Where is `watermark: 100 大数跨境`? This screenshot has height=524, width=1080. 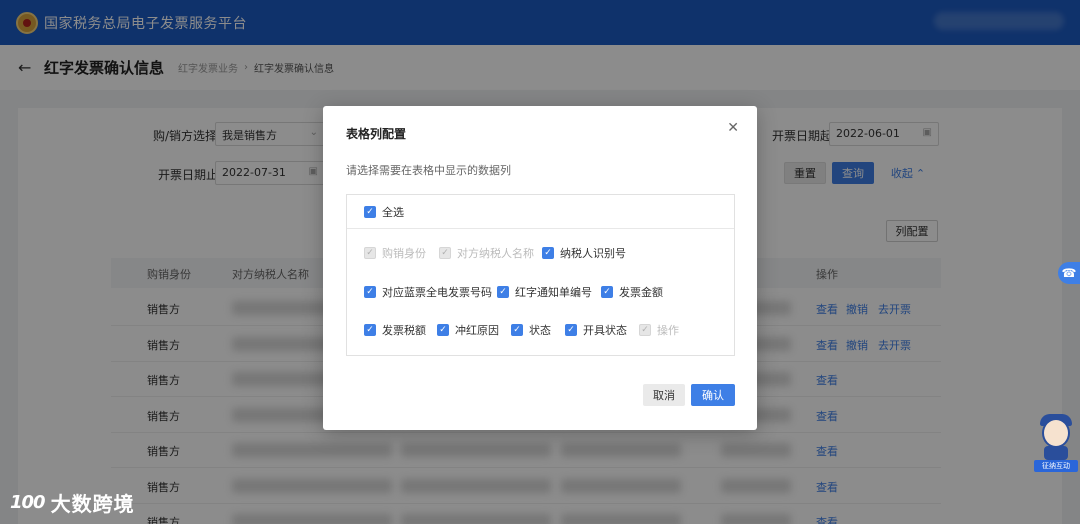 watermark: 100 大数跨境 is located at coordinates (72, 502).